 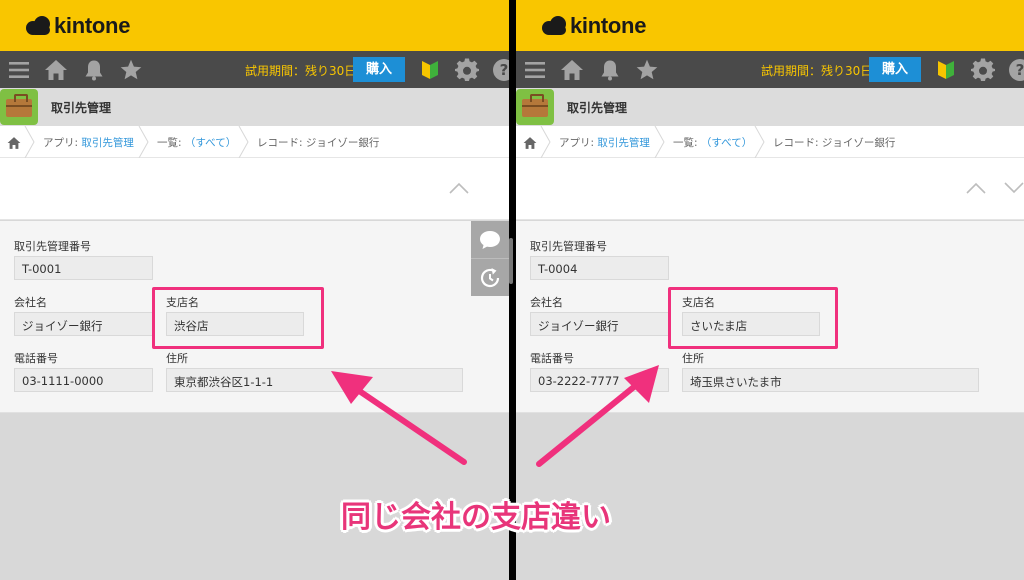 What do you see at coordinates (83, 268) in the screenshot?
I see `record-number-value: T-0001` at bounding box center [83, 268].